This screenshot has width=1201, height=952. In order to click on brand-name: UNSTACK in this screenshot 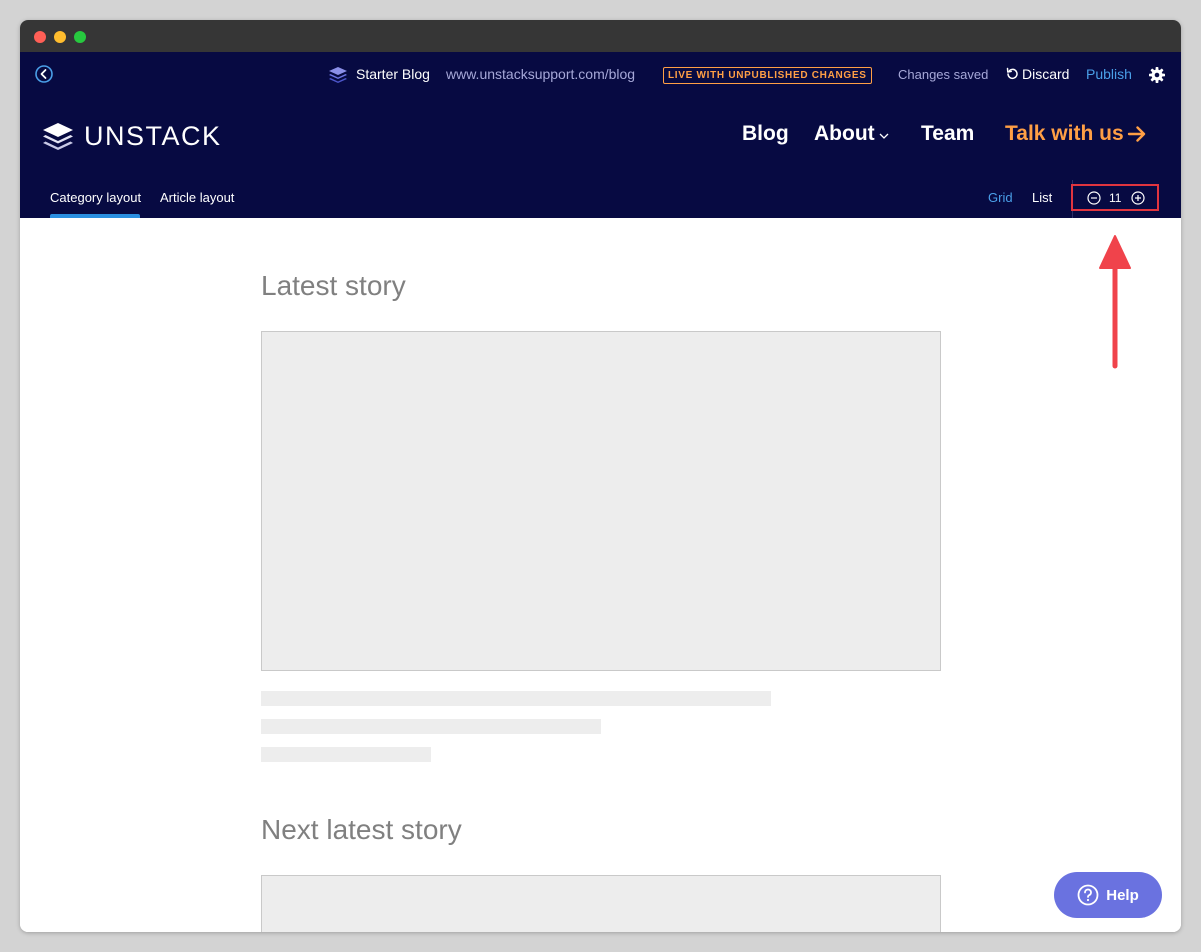, I will do `click(153, 136)`.